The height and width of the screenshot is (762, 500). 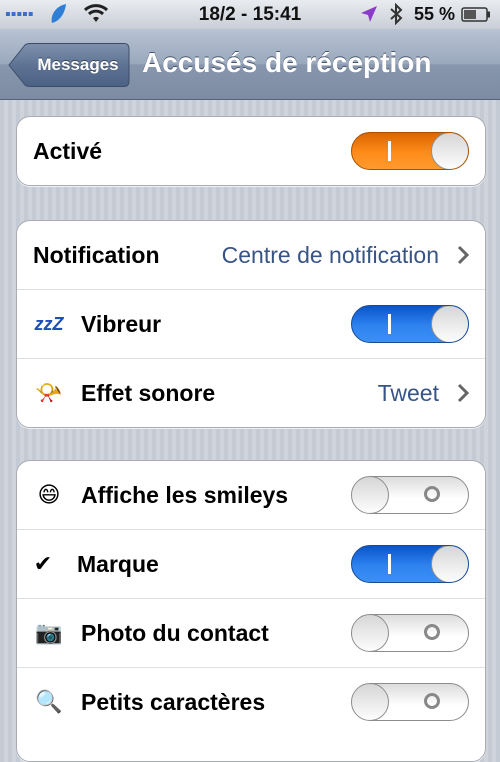 I want to click on row-active: Activé, so click(x=251, y=151).